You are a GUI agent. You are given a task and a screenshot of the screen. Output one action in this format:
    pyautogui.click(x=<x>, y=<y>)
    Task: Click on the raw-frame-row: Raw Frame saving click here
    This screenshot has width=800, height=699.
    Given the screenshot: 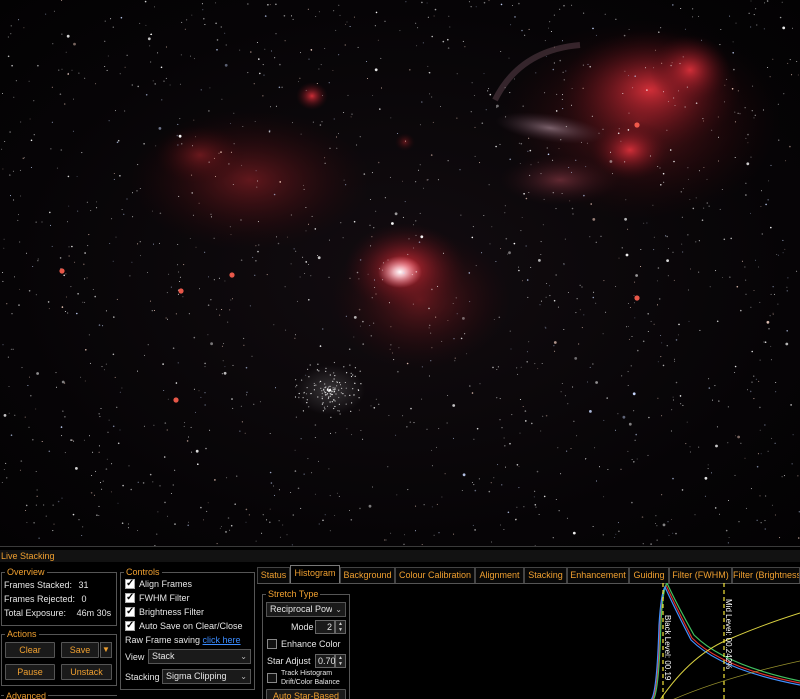 What is the action you would take?
    pyautogui.click(x=183, y=640)
    